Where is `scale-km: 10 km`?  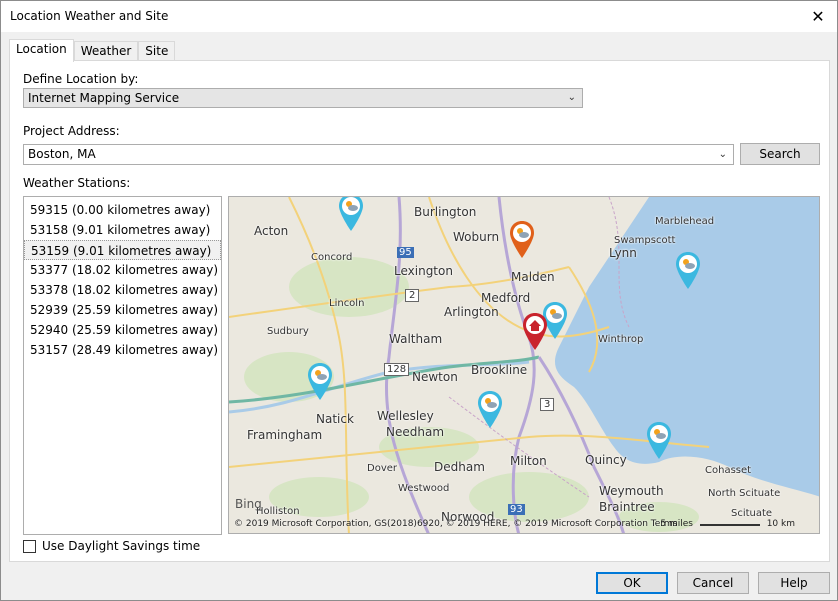
scale-km: 10 km is located at coordinates (780, 524).